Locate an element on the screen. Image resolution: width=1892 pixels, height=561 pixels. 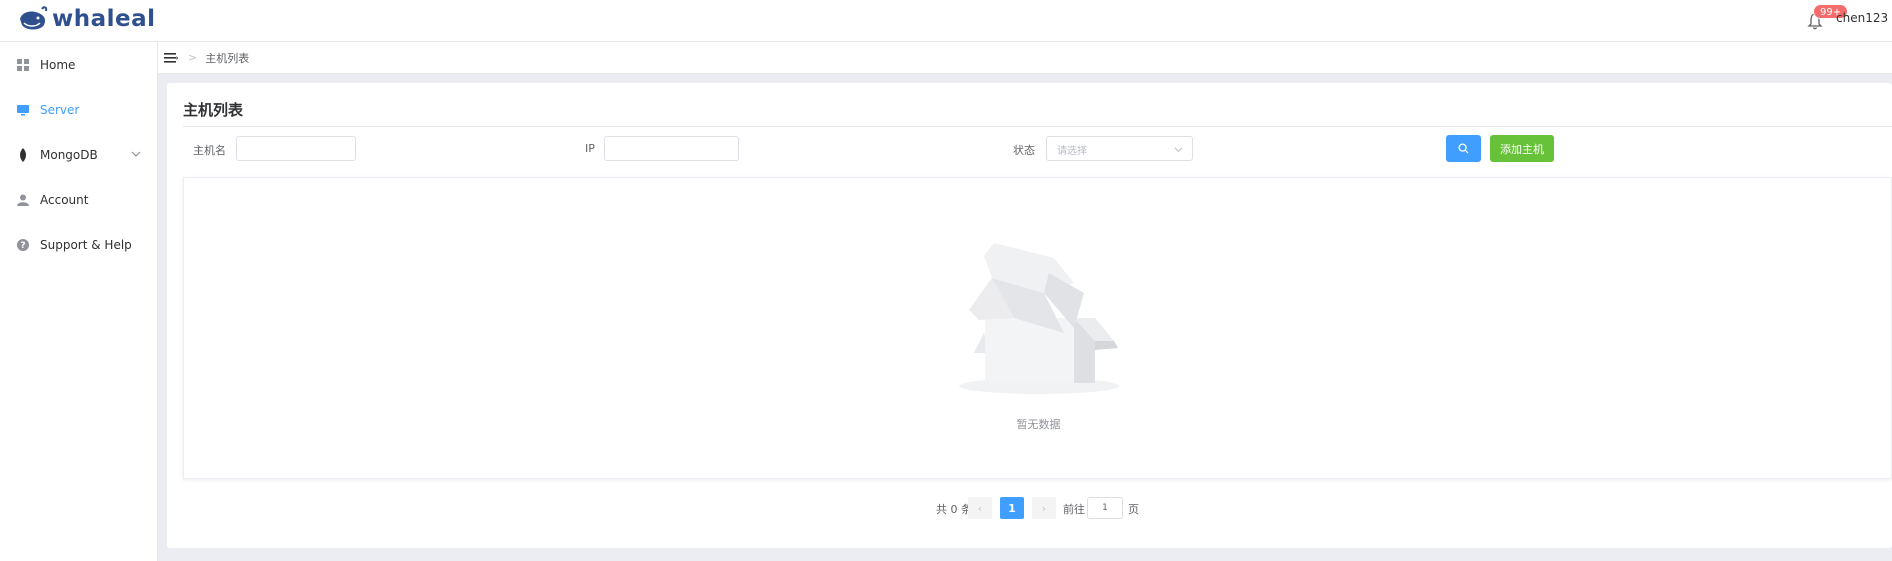
goto-label: 前往 is located at coordinates (1074, 509).